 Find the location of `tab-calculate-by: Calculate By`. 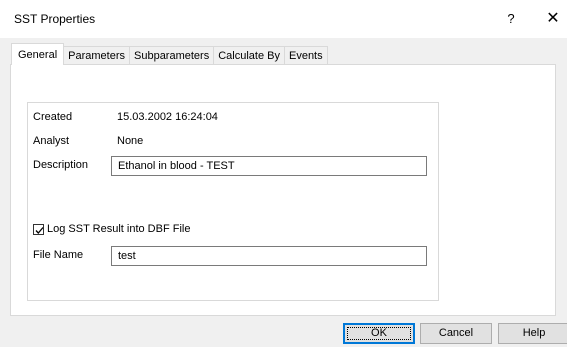

tab-calculate-by: Calculate By is located at coordinates (249, 55).